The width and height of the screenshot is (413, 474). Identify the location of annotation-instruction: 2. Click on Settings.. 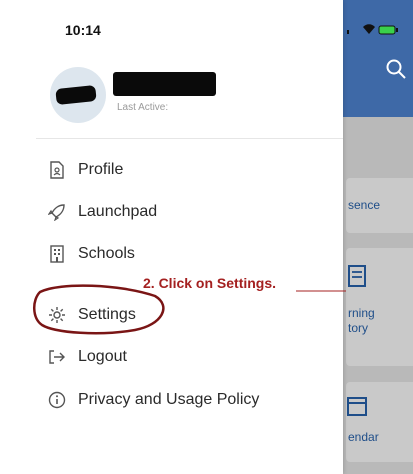
(210, 283).